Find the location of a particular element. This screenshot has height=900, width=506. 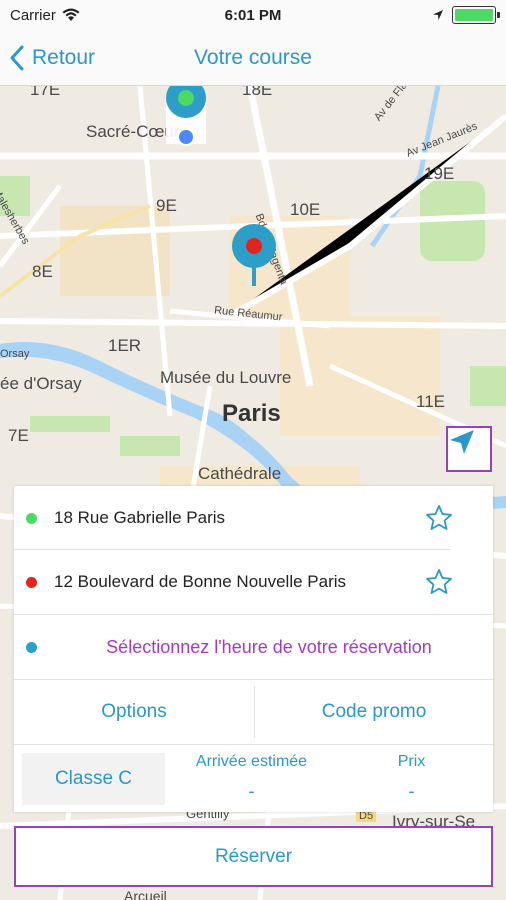

map-label-17e: 17E is located at coordinates (45, 92).